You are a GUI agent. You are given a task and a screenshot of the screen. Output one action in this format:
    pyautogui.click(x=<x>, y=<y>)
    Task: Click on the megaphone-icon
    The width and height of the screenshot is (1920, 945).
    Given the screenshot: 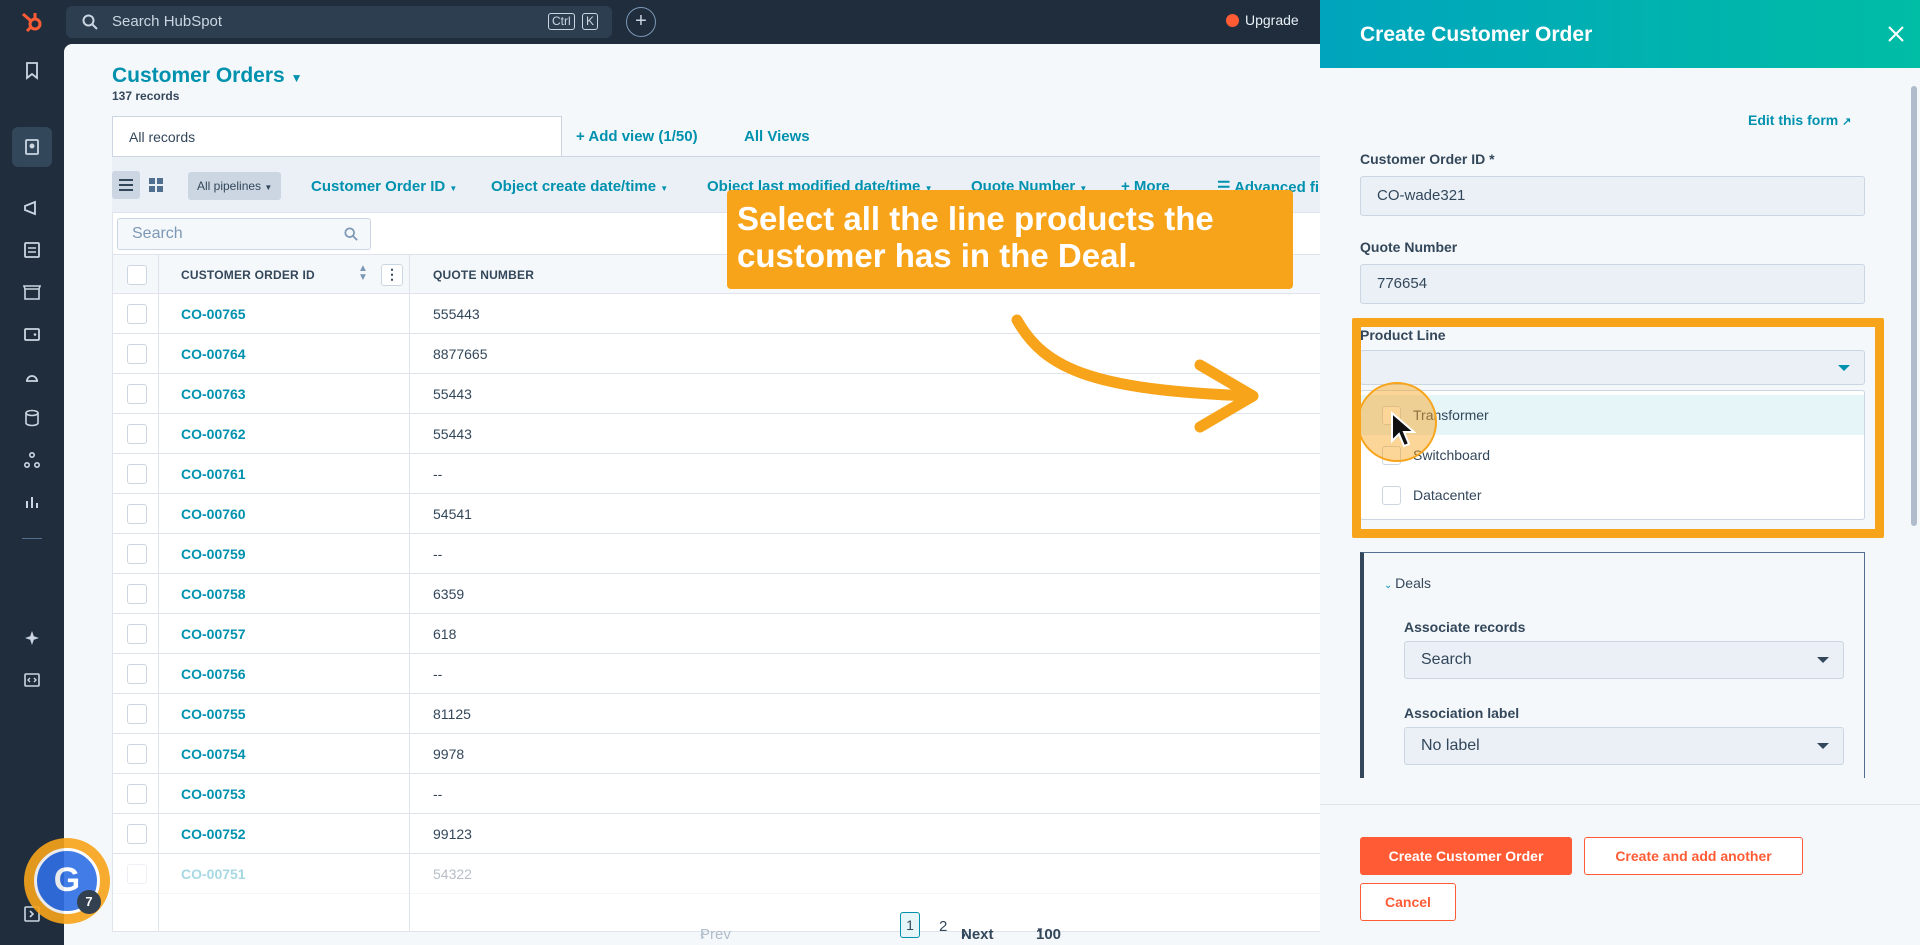 What is the action you would take?
    pyautogui.click(x=32, y=208)
    